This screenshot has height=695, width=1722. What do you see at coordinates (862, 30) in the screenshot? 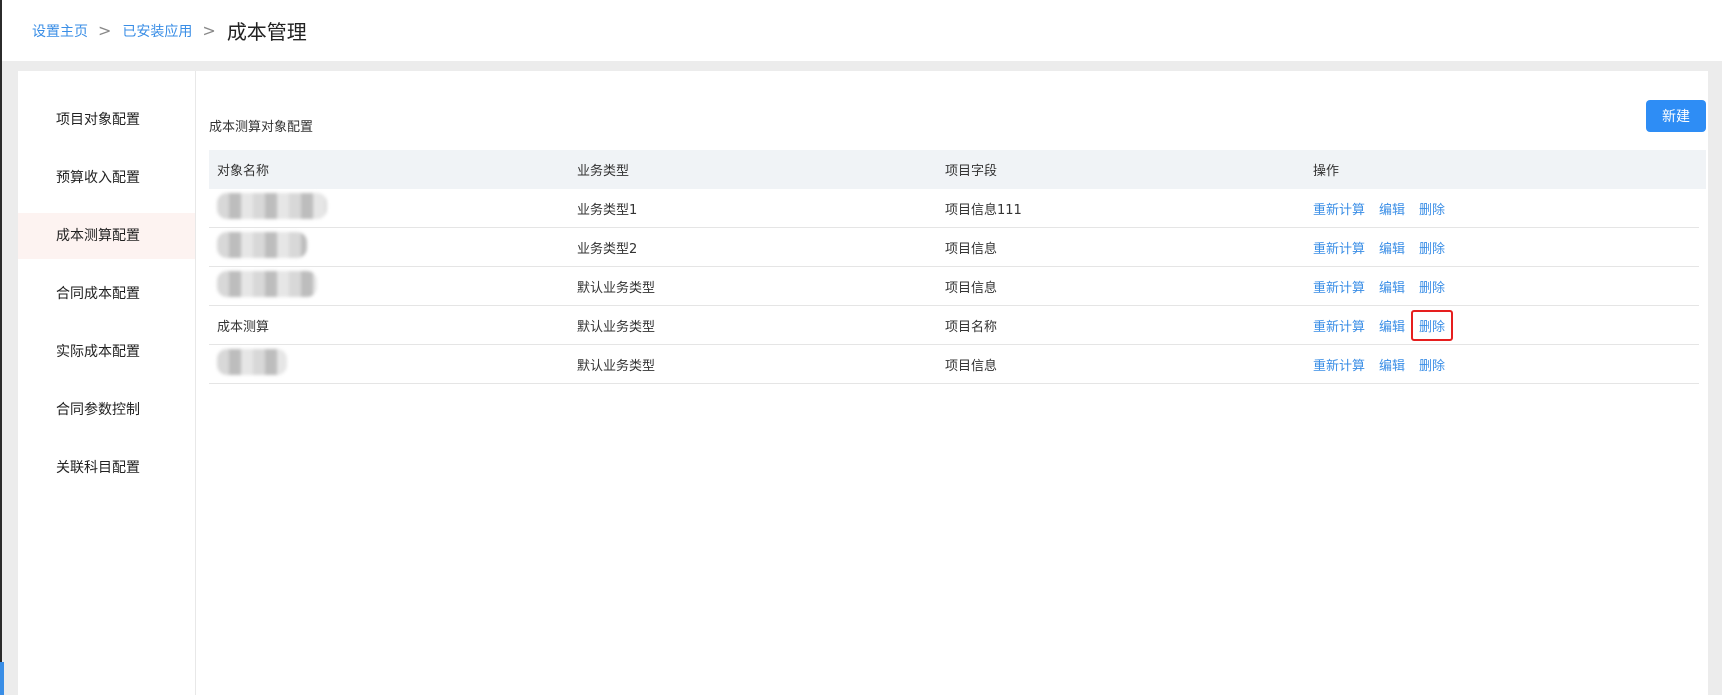
I see `breadcrumb: 设置主页 > 已安装应用 > 成本管理` at bounding box center [862, 30].